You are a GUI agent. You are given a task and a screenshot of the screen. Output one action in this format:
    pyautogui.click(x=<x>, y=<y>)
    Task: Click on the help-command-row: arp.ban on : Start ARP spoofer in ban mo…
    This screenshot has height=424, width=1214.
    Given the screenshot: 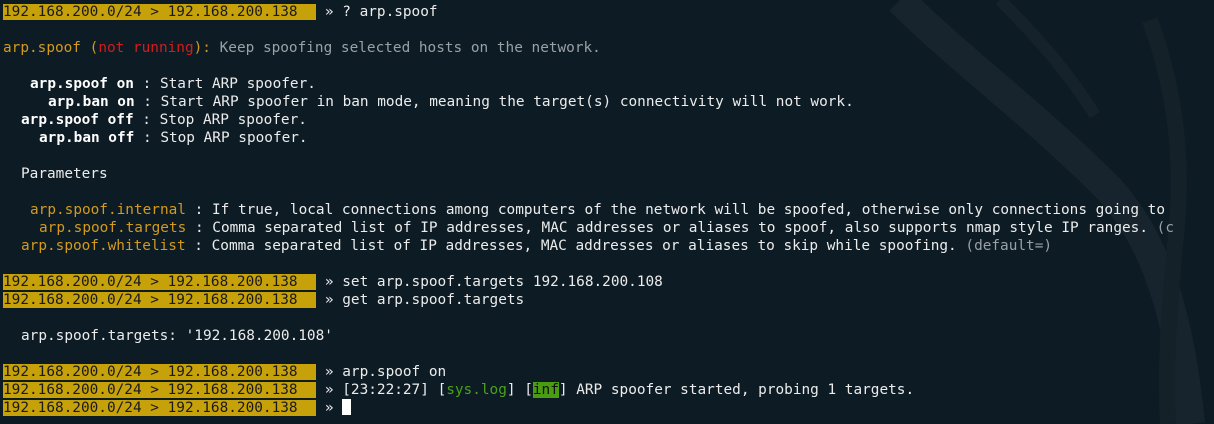 What is the action you would take?
    pyautogui.click(x=451, y=102)
    